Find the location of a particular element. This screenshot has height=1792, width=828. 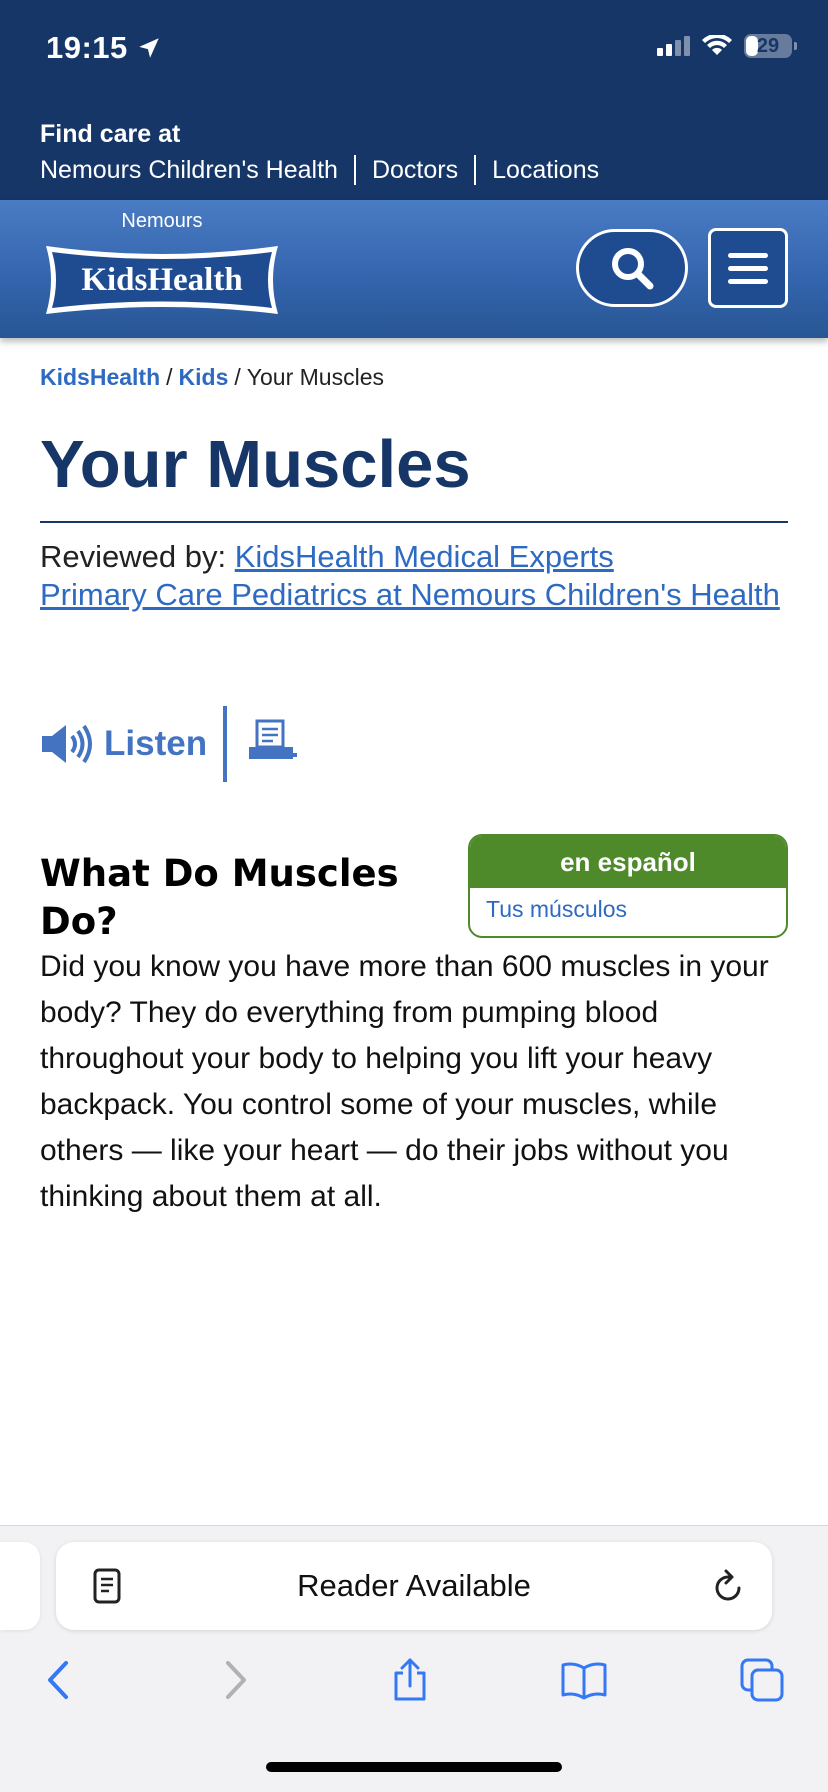

page-title: Your Muscles is located at coordinates (255, 464).